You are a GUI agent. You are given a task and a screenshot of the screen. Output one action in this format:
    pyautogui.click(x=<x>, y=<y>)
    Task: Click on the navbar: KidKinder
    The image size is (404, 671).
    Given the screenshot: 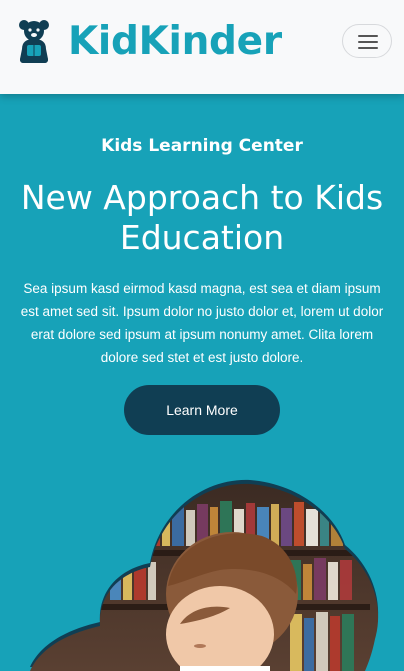 What is the action you would take?
    pyautogui.click(x=202, y=47)
    